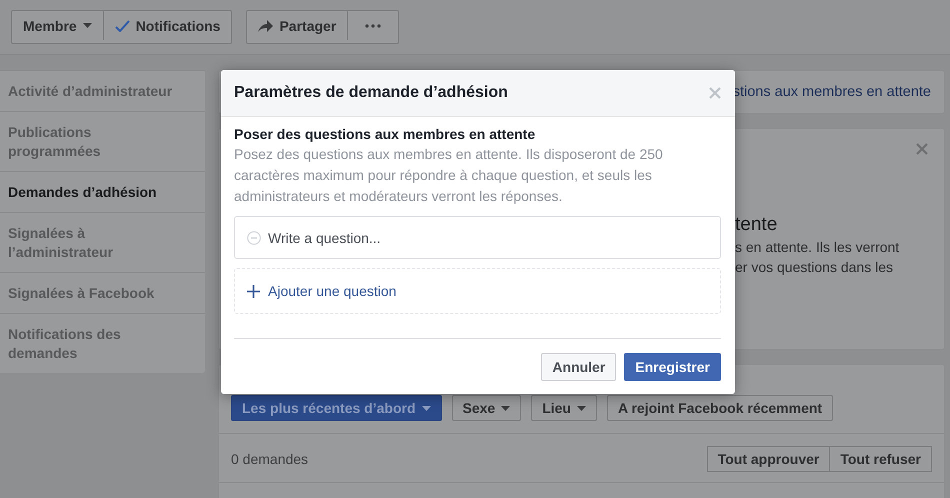  I want to click on filter-dropdown: Les plus récentes d’abord, so click(336, 408).